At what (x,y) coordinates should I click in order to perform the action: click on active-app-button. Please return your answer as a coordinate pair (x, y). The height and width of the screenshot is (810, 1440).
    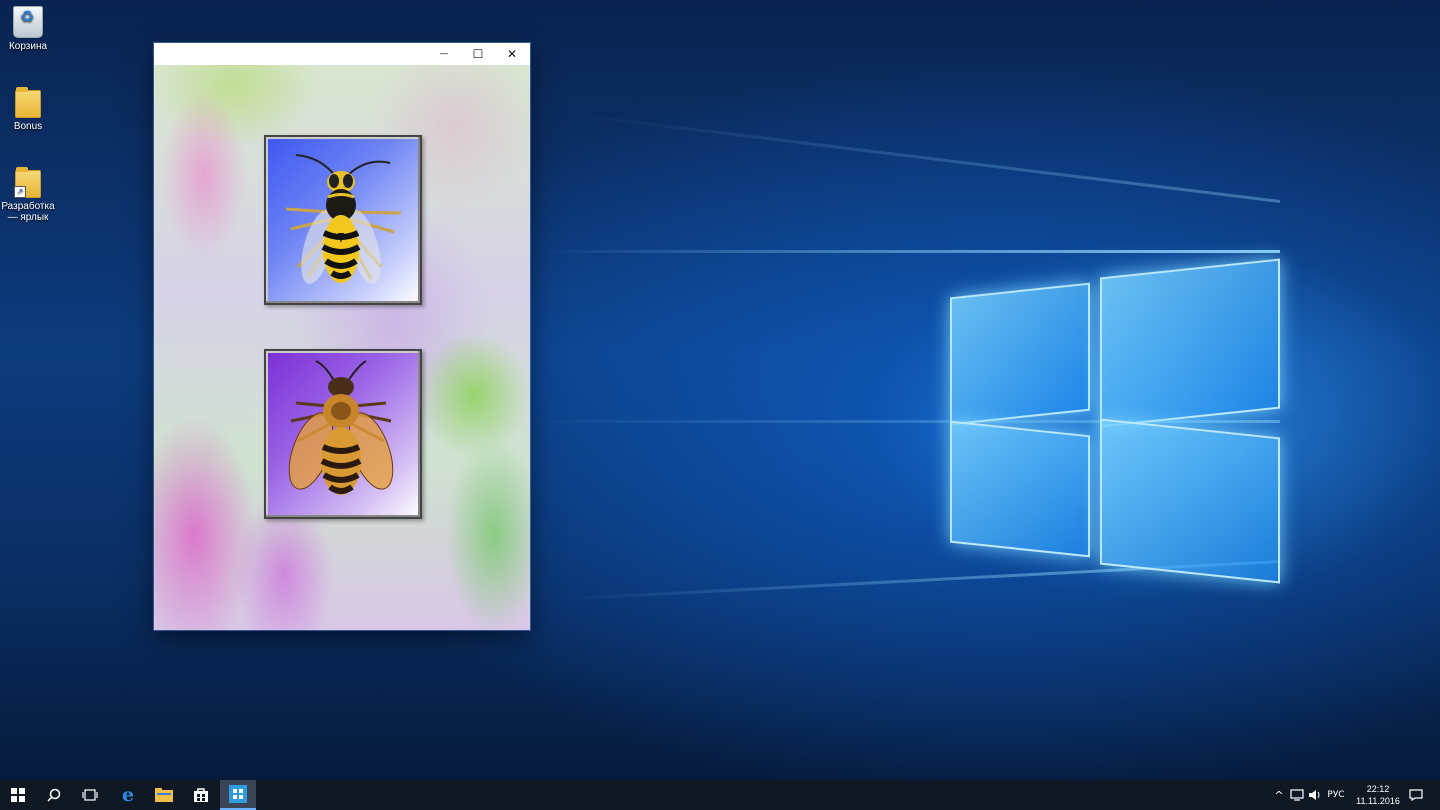
    Looking at the image, I should click on (238, 795).